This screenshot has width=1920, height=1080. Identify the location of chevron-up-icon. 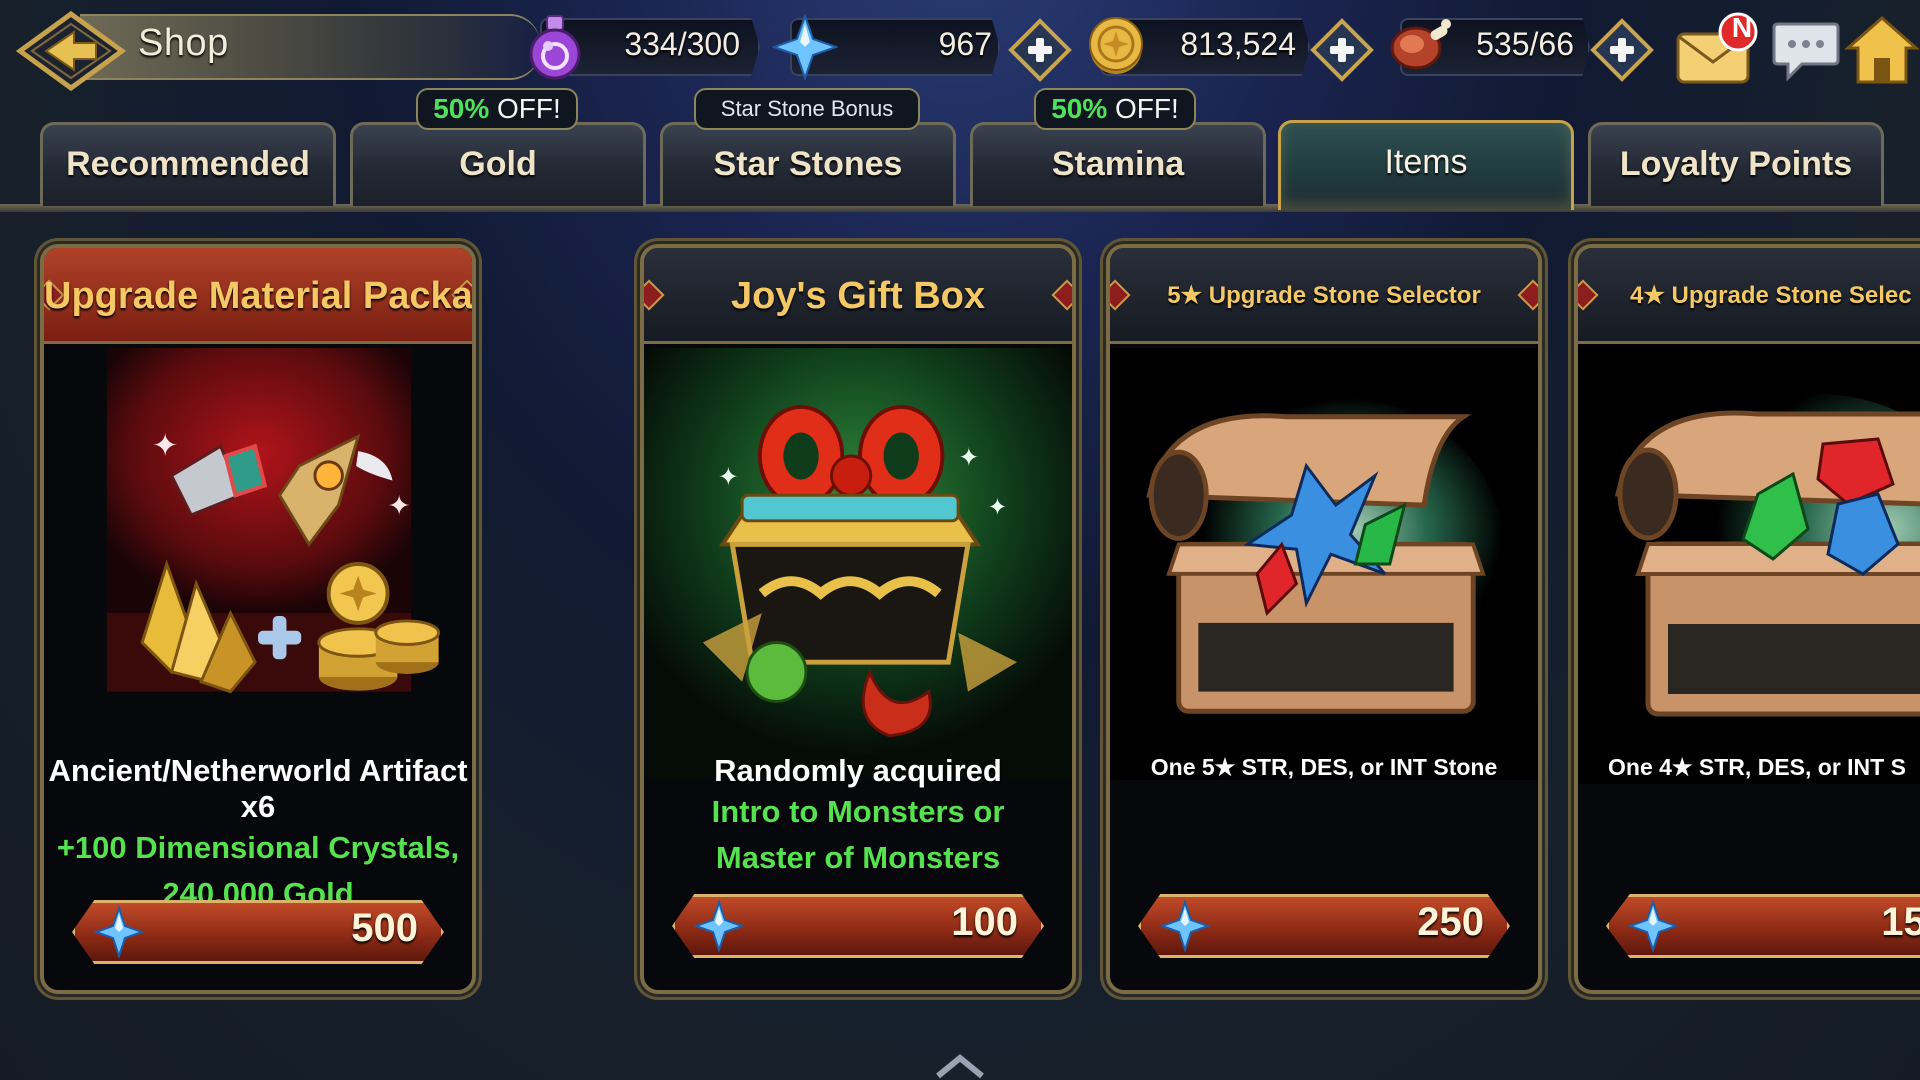
(960, 1066).